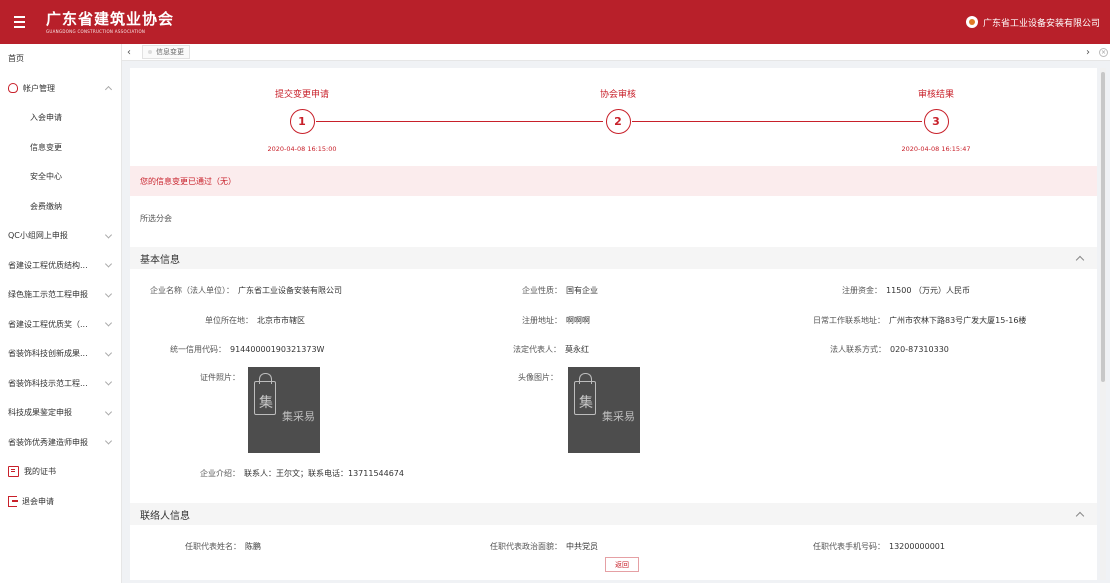 The height and width of the screenshot is (583, 1110). I want to click on sidebar-item-fees: 会费缴纳, so click(60, 207).